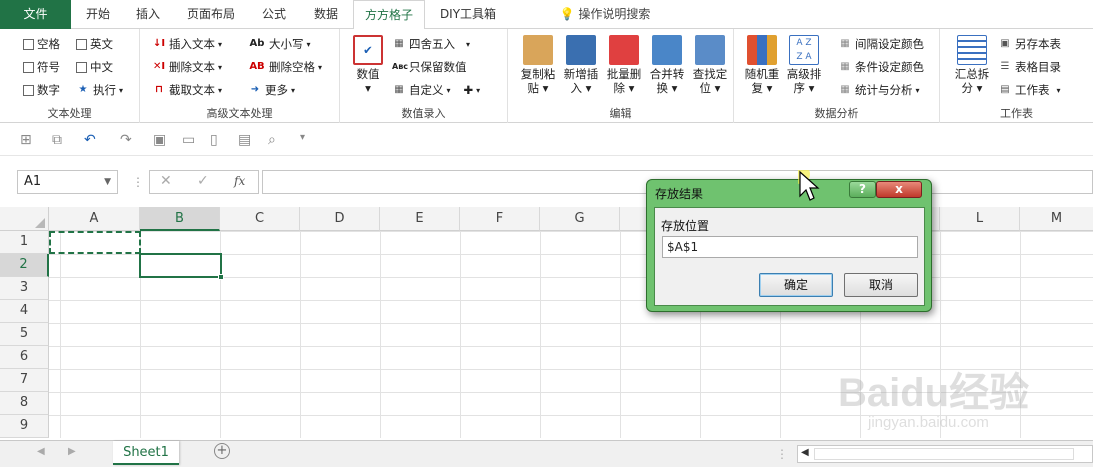 This screenshot has width=1093, height=467. Describe the element at coordinates (166, 181) in the screenshot. I see `cancel-icon: ✕` at that location.